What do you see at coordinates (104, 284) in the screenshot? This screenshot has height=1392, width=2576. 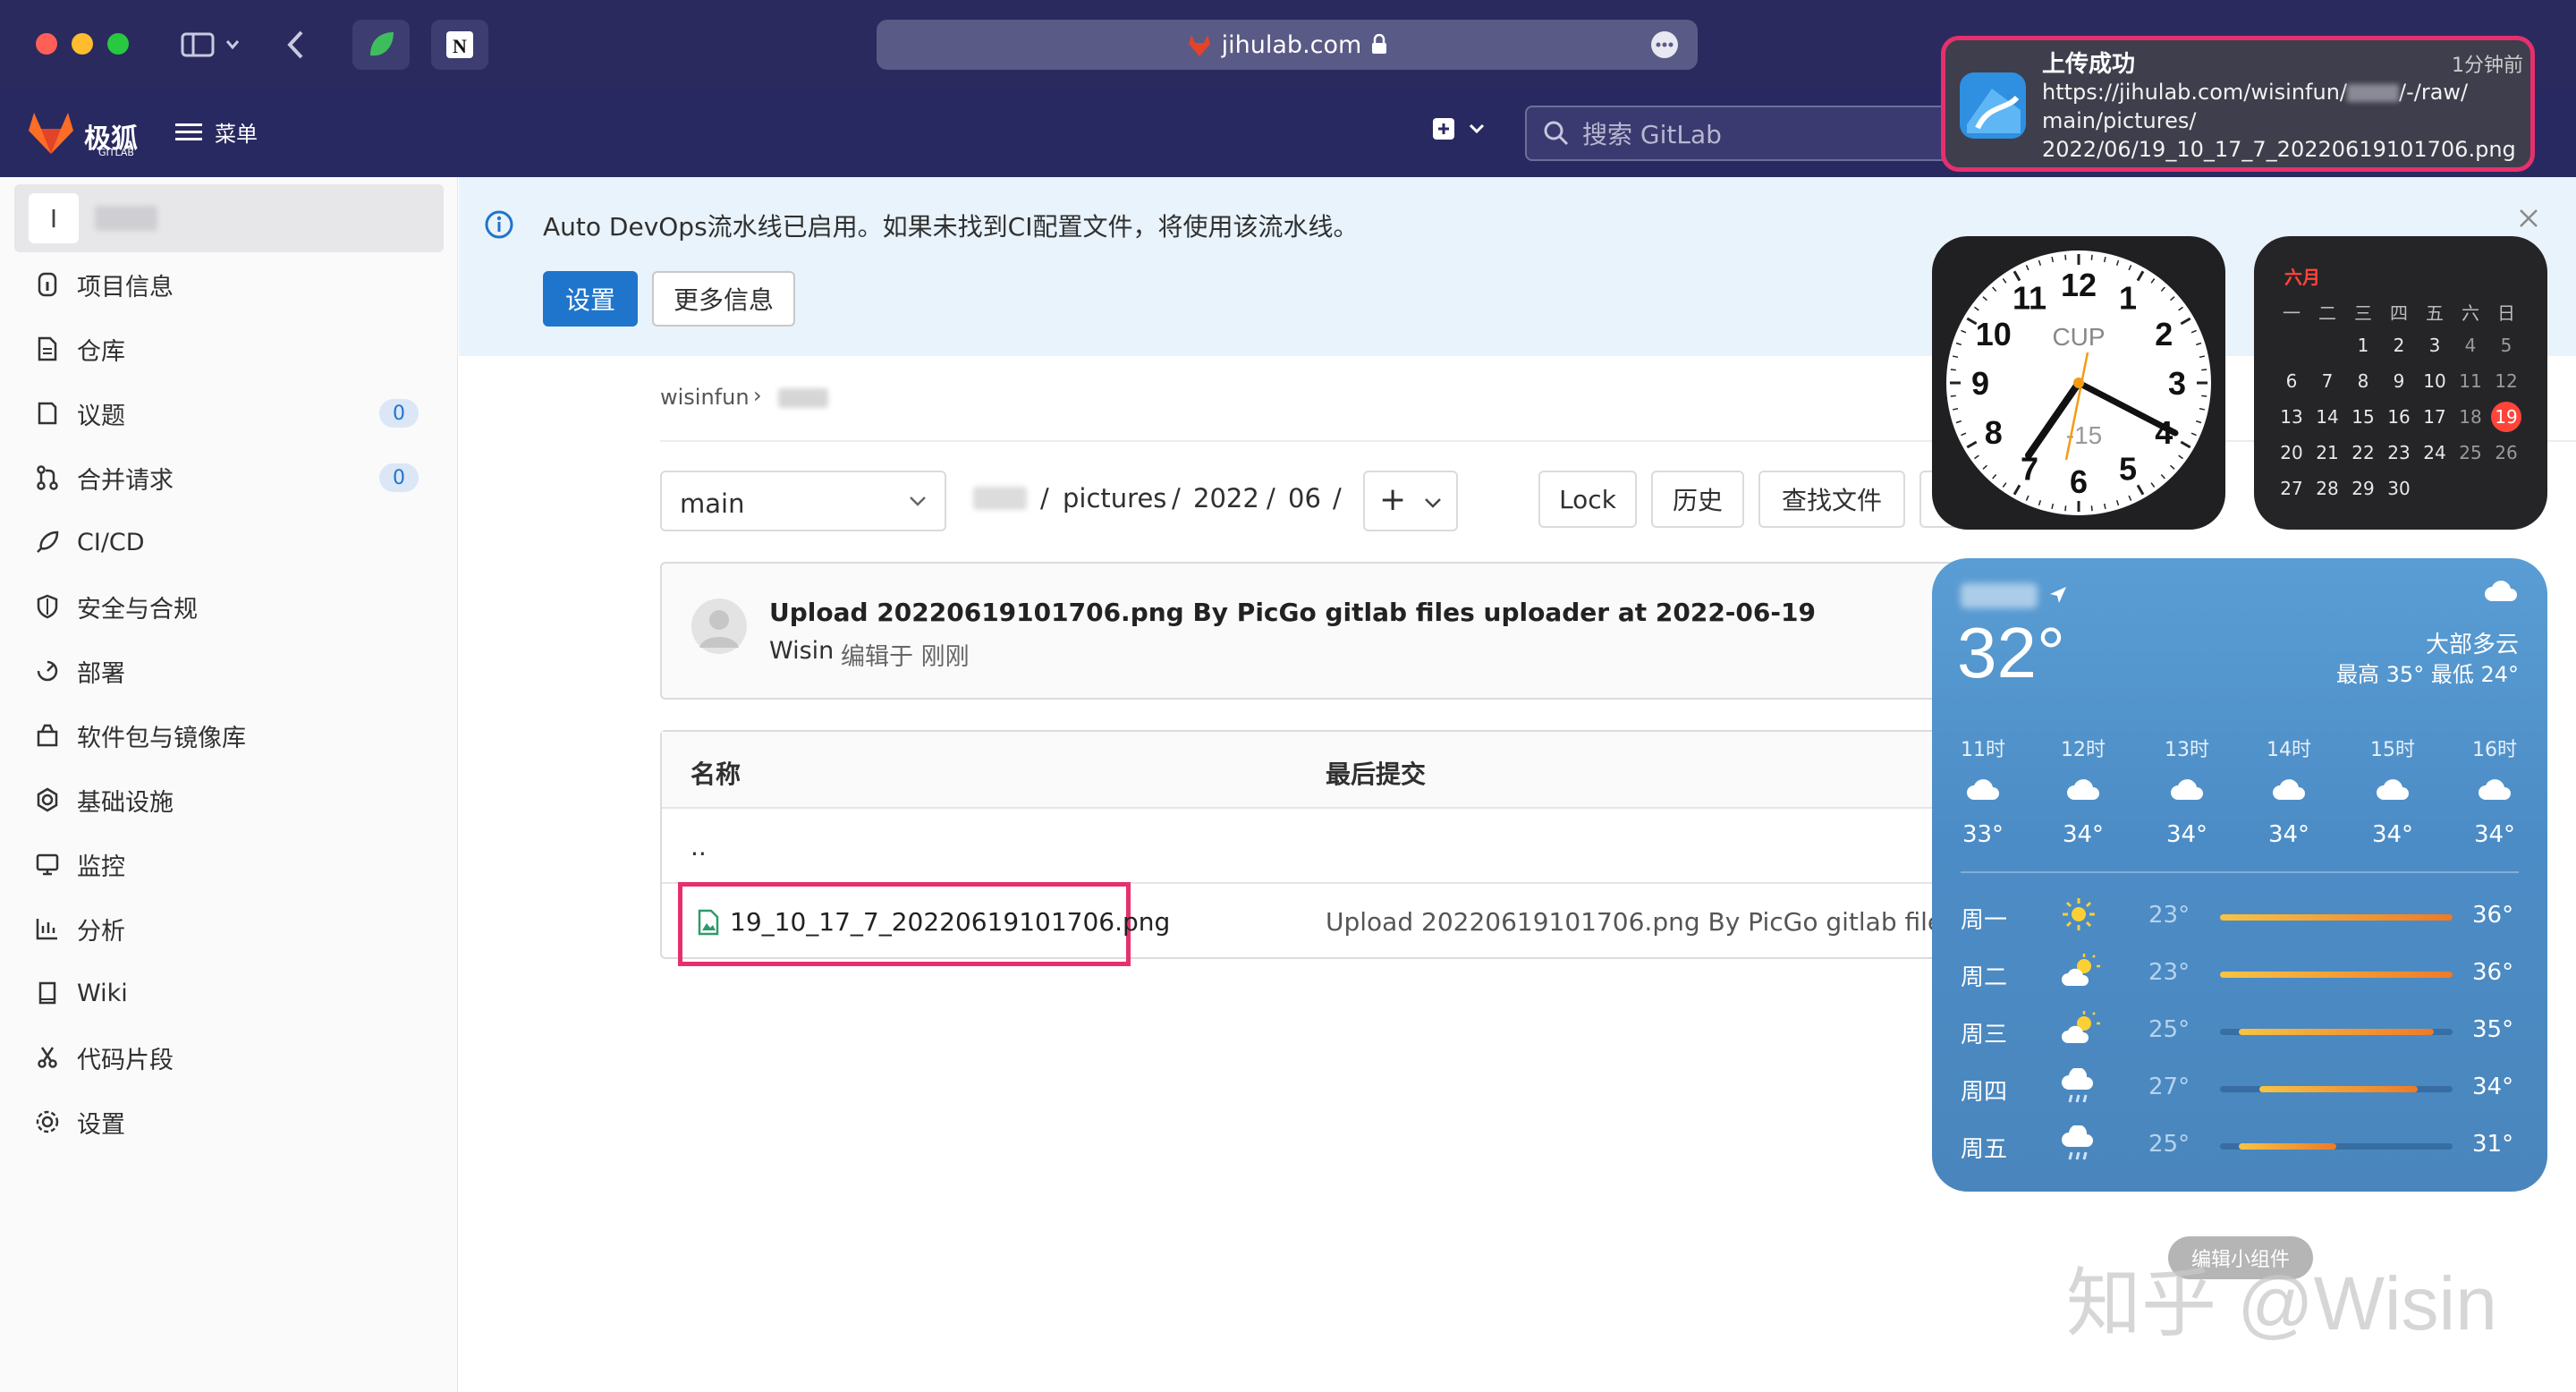 I see `sidebar-item-project-info: 项目信息` at bounding box center [104, 284].